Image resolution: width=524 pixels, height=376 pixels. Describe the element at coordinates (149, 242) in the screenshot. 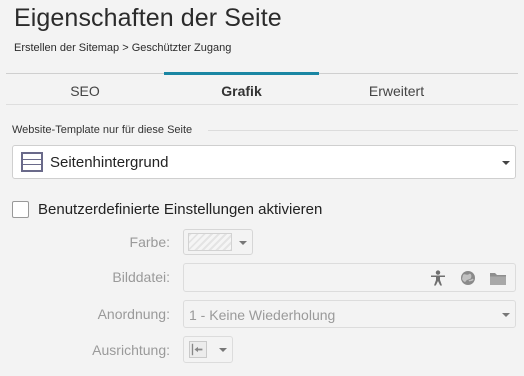

I see `color-label: Farbe:` at that location.